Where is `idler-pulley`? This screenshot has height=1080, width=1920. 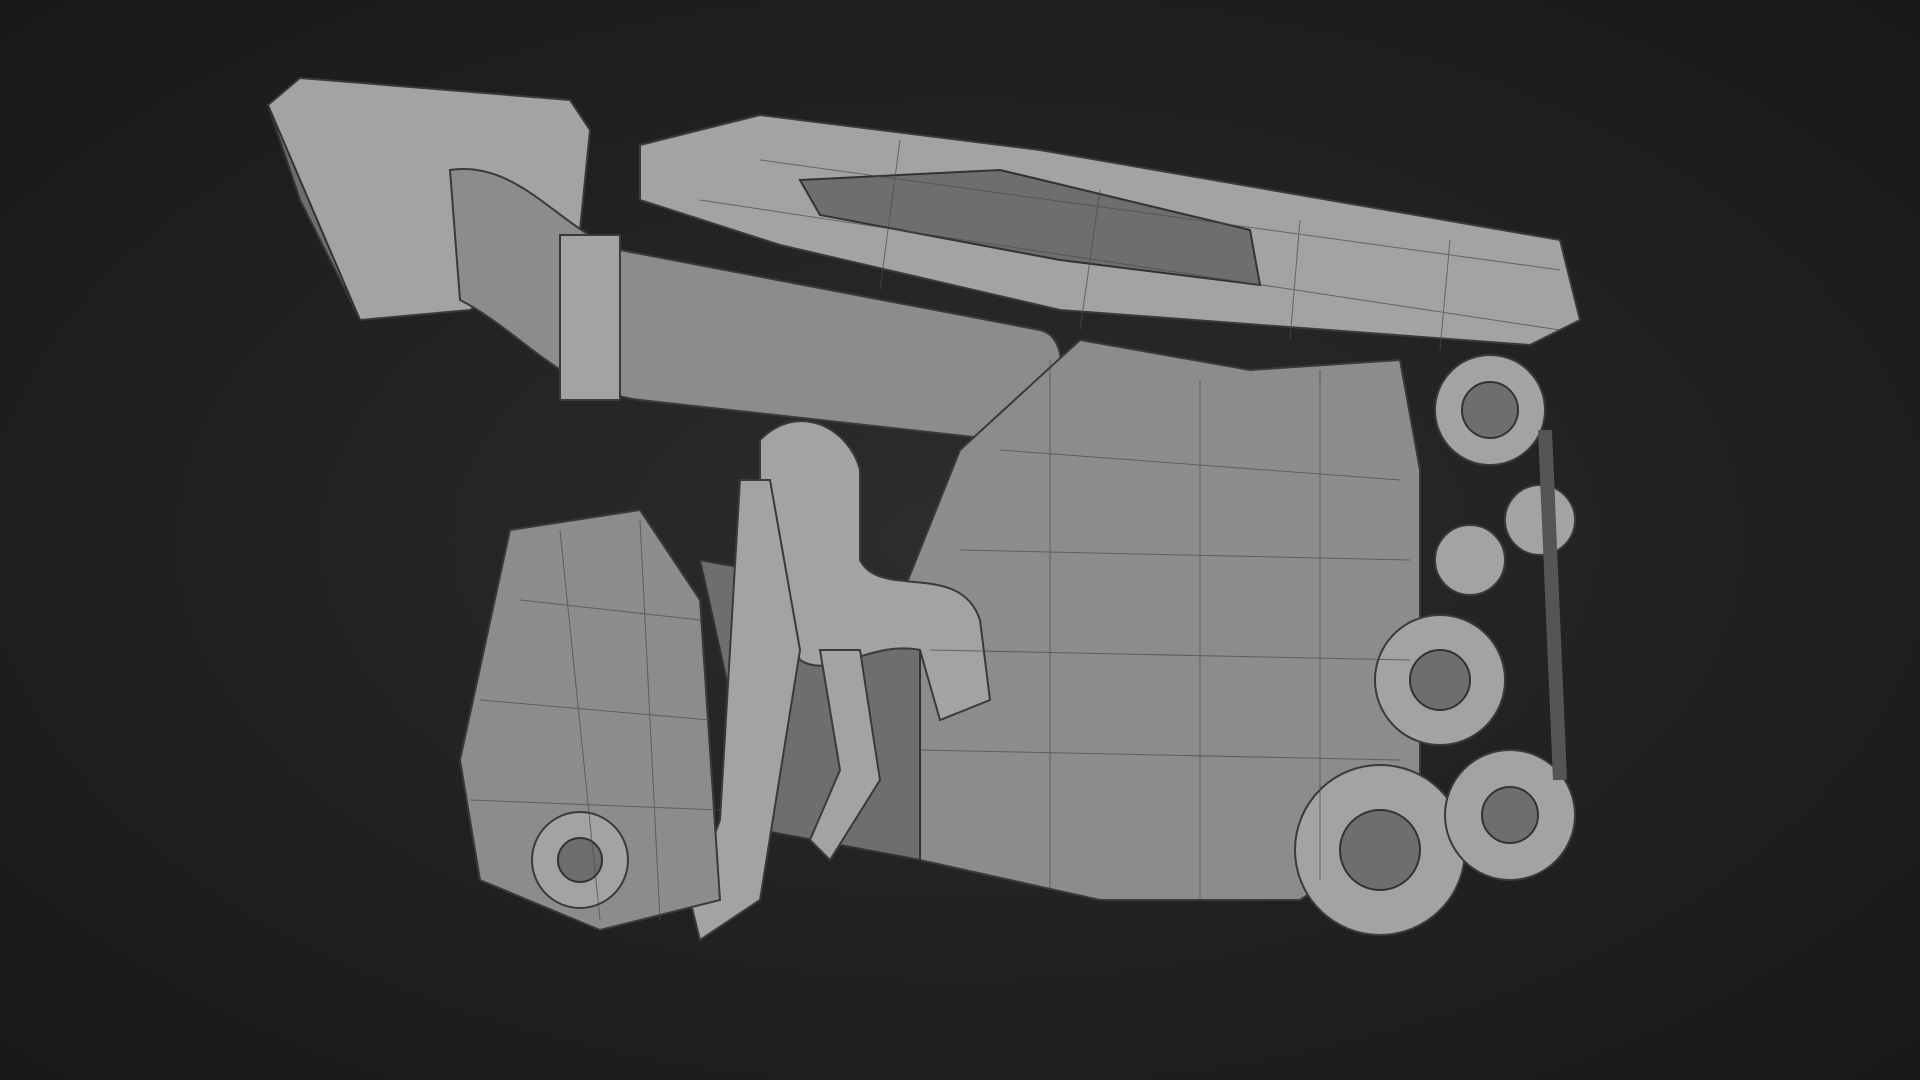
idler-pulley is located at coordinates (1540, 520).